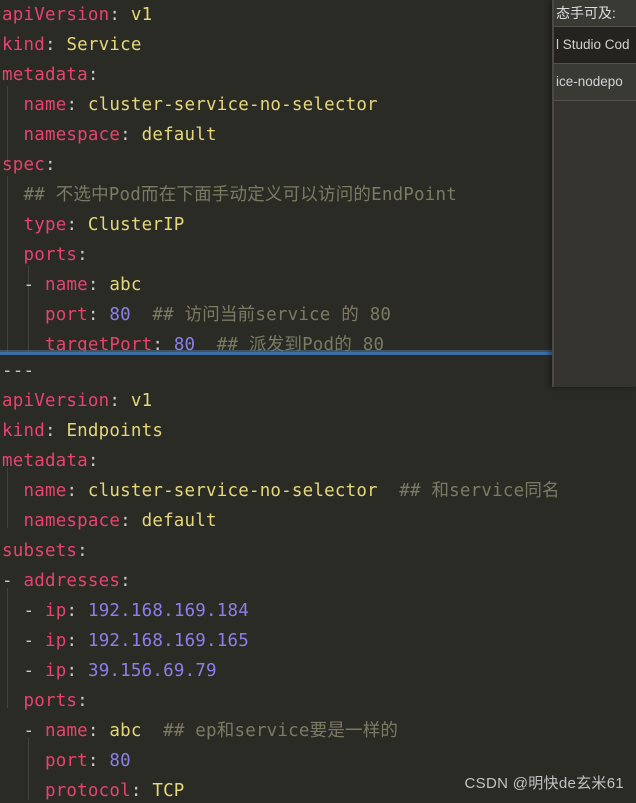  I want to click on code-line: port: 80 ## 访问当前service 的 80, so click(229, 315).